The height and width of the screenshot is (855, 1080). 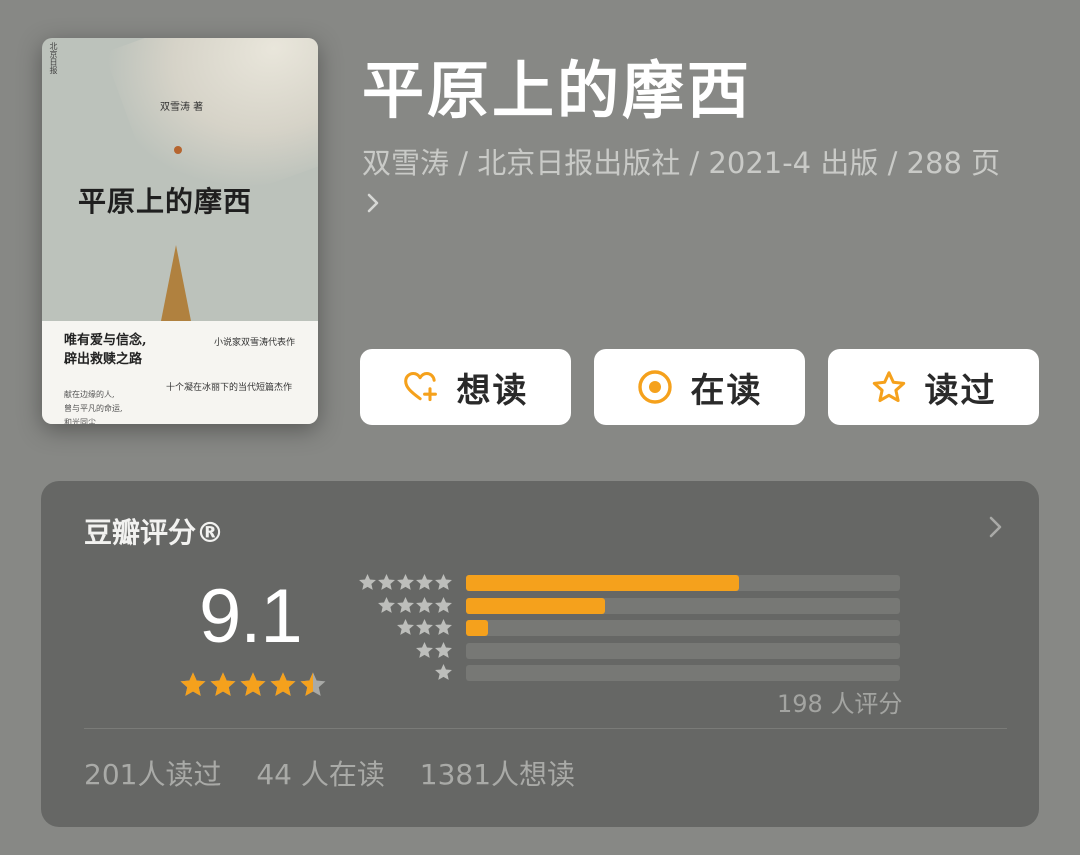 What do you see at coordinates (497, 774) in the screenshot?
I see `want-count: 1381人想读` at bounding box center [497, 774].